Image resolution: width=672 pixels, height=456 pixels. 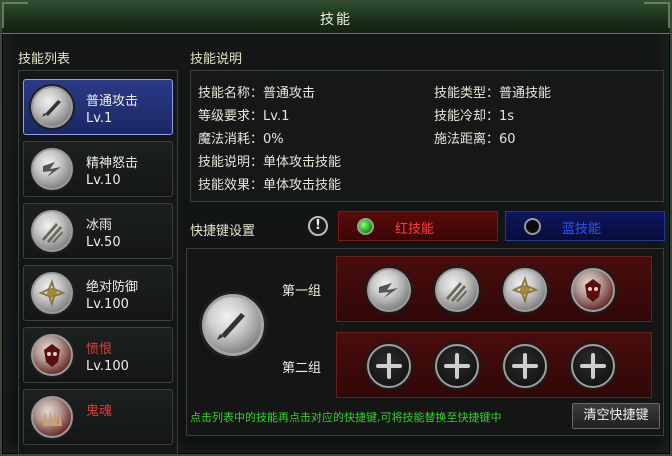 I want to click on desc-row-name: 技能名称：普通攻击, so click(x=257, y=93).